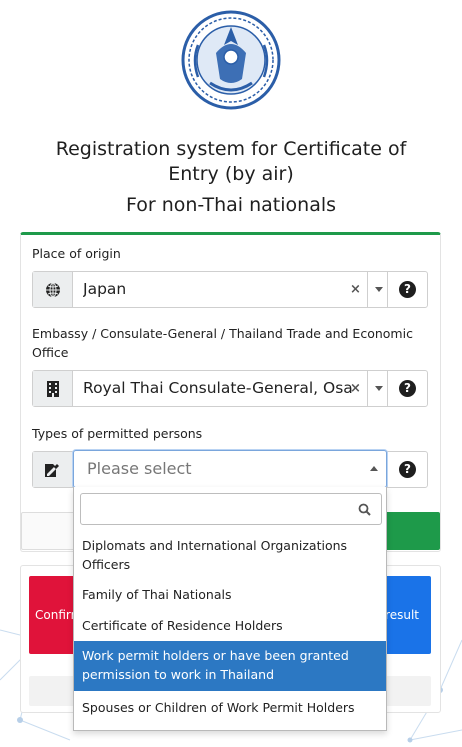 Image resolution: width=462 pixels, height=747 pixels. What do you see at coordinates (230, 289) in the screenshot?
I see `origin-select: Japan × ?` at bounding box center [230, 289].